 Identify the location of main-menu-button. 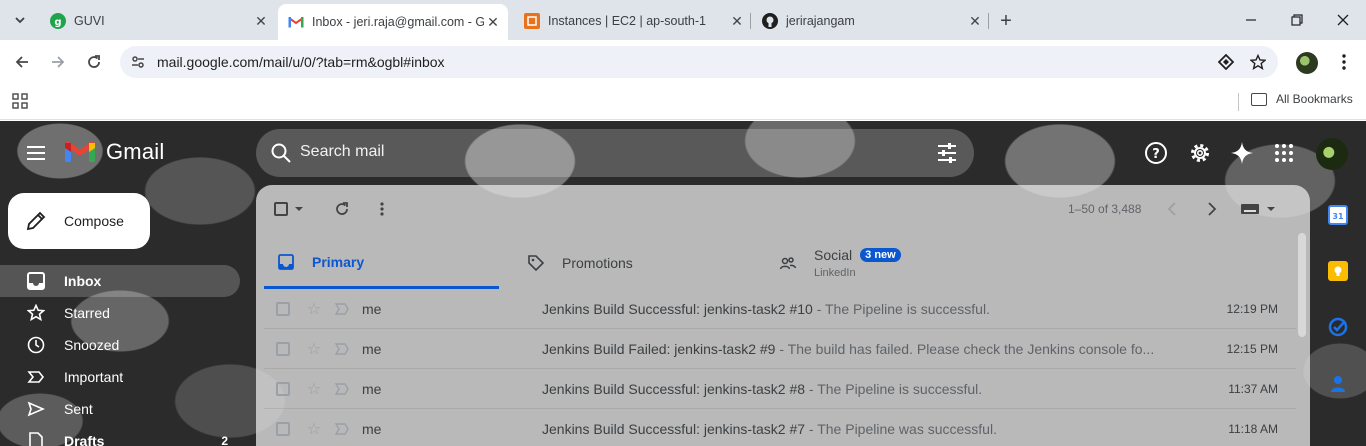
(36, 153).